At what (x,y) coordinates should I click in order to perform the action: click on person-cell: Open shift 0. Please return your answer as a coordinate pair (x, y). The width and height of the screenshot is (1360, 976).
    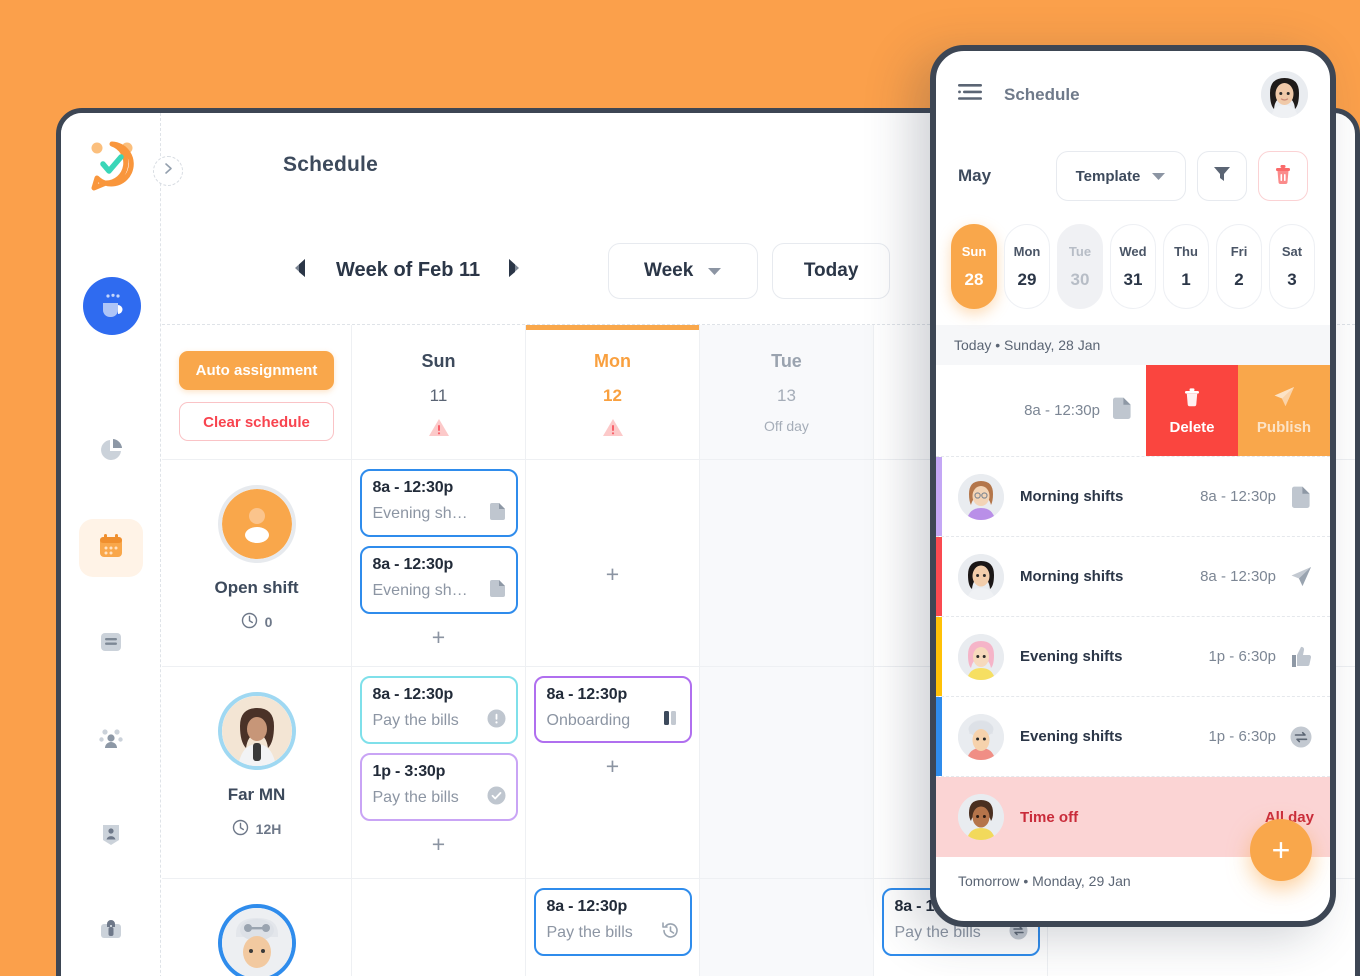
    Looking at the image, I should click on (257, 563).